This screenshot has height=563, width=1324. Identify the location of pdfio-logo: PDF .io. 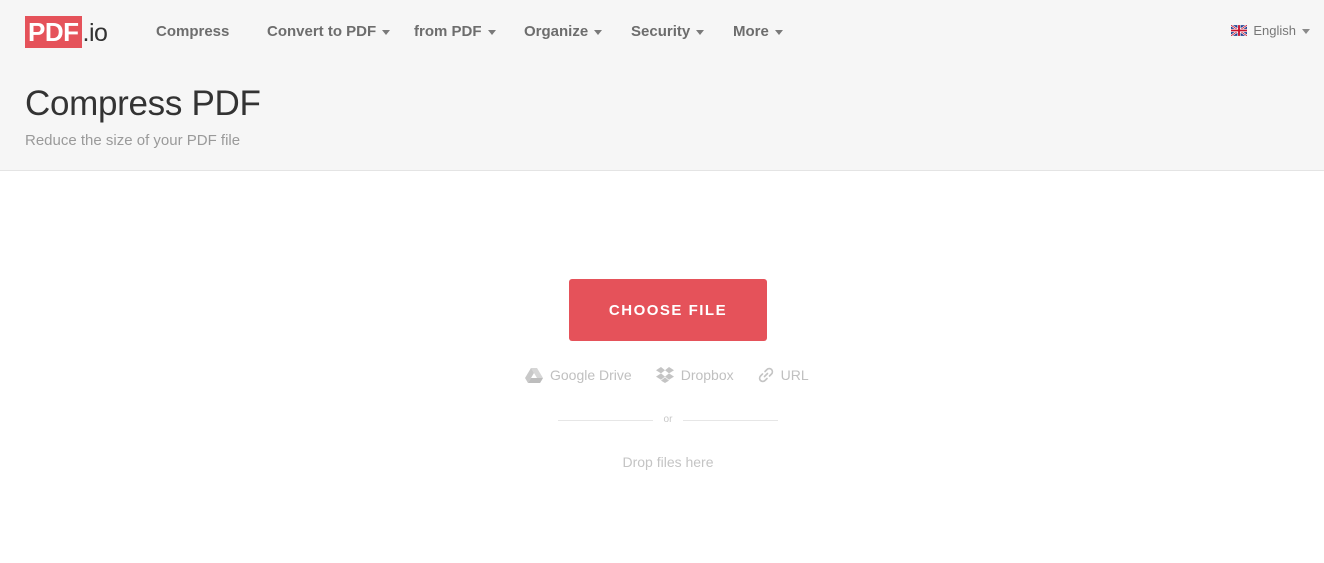
(66, 31).